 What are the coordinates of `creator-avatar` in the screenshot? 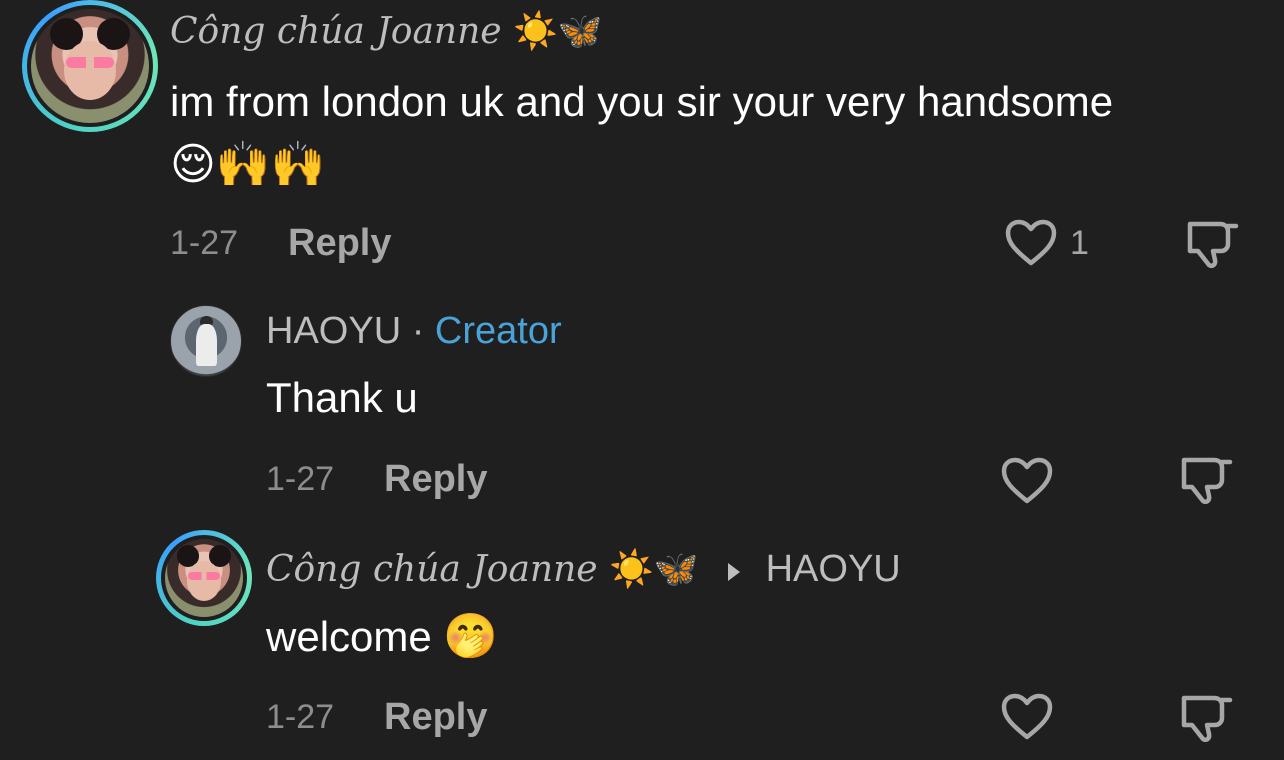 It's located at (206, 341).